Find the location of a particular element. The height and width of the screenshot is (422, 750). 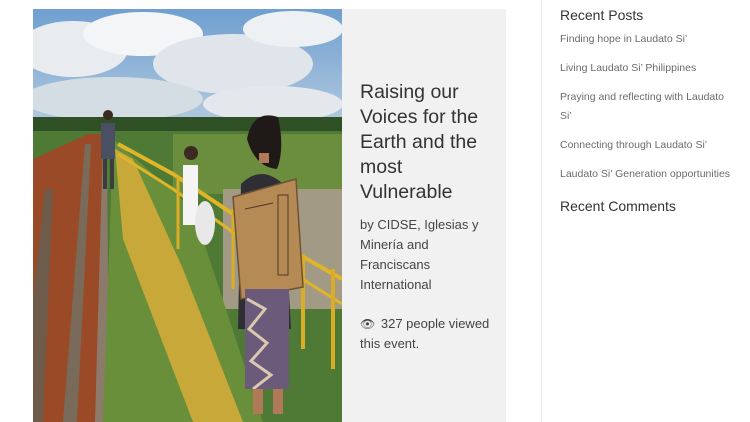

event-views: 👁 327 people viewed this event. is located at coordinates (430, 334).